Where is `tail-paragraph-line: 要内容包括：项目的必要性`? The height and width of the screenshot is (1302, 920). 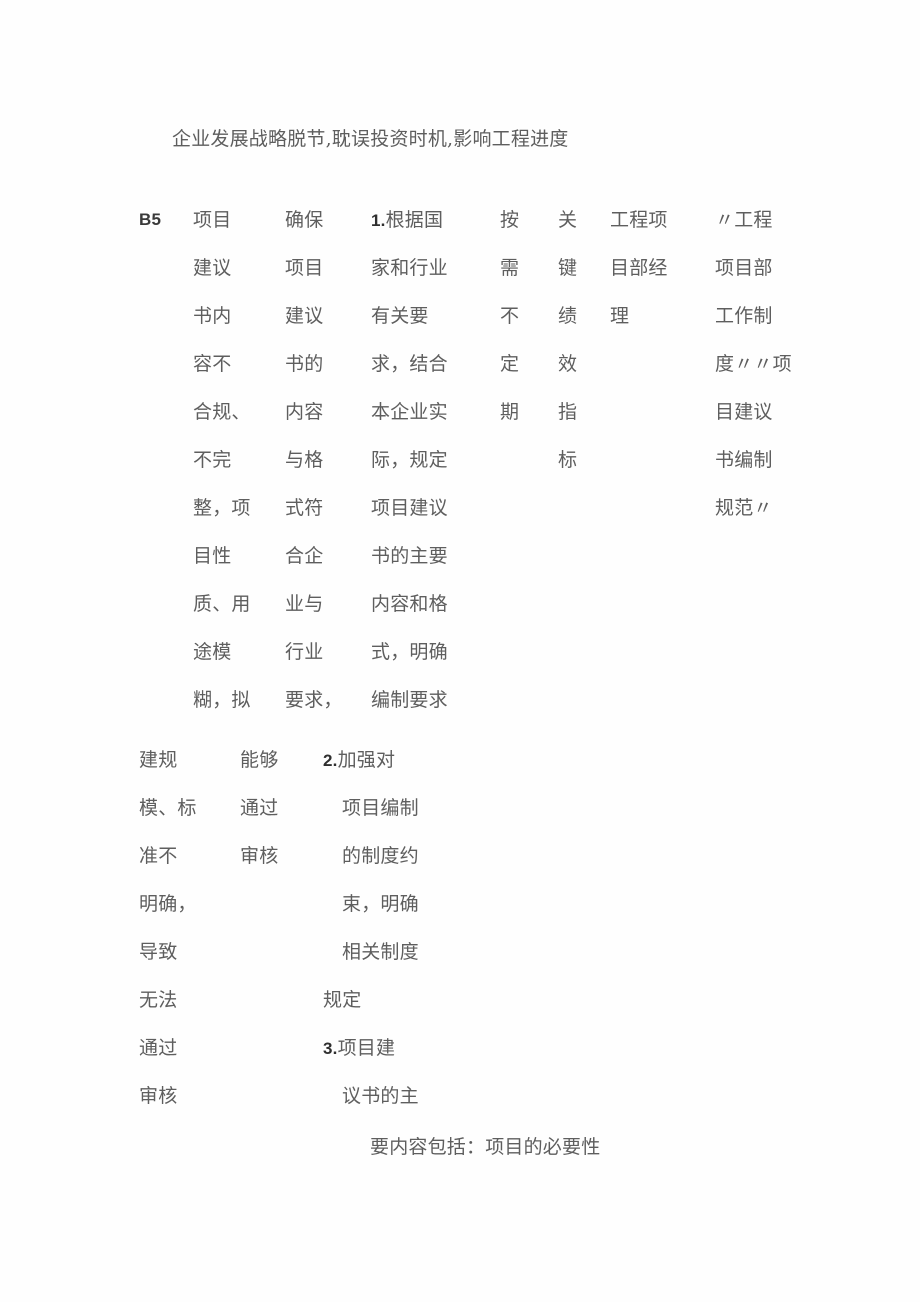 tail-paragraph-line: 要内容包括：项目的必要性 is located at coordinates (485, 1147).